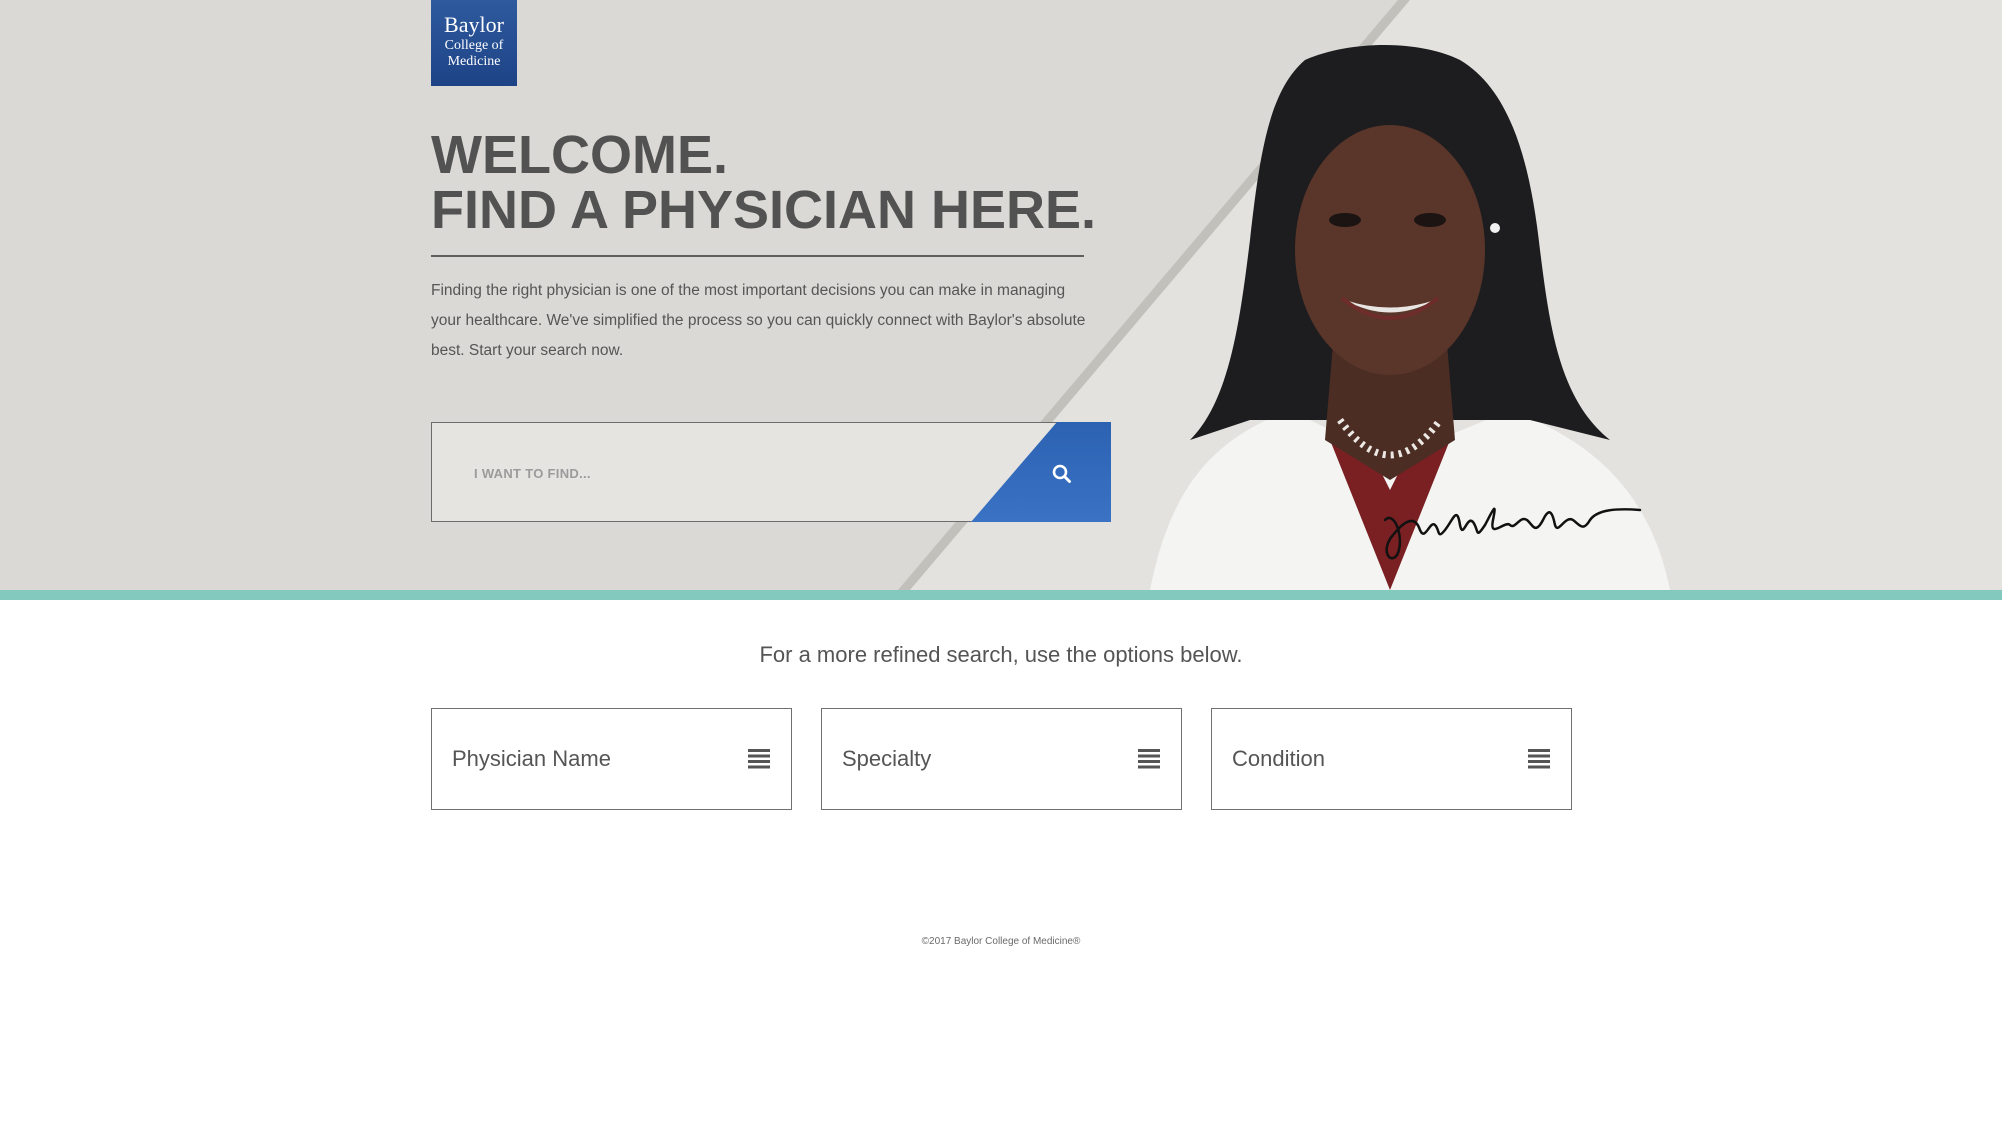  I want to click on search-bar, so click(771, 472).